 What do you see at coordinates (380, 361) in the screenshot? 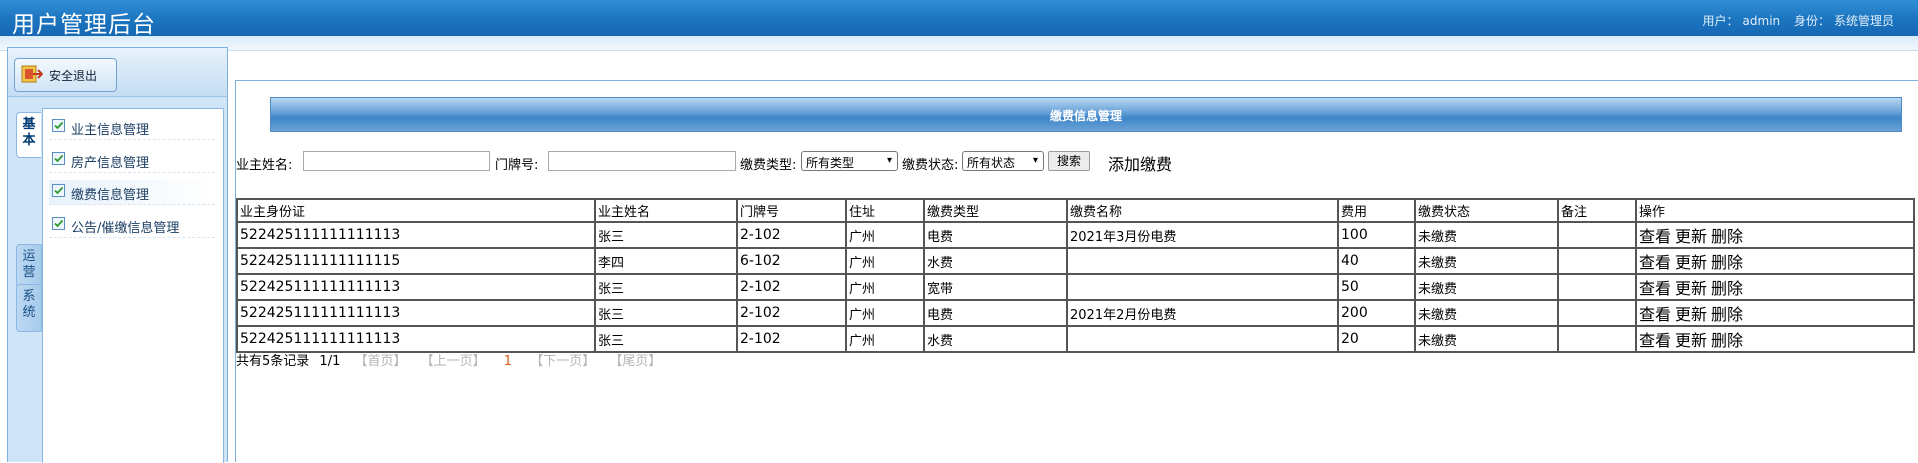
I see `first-page-link: 【首页】` at bounding box center [380, 361].